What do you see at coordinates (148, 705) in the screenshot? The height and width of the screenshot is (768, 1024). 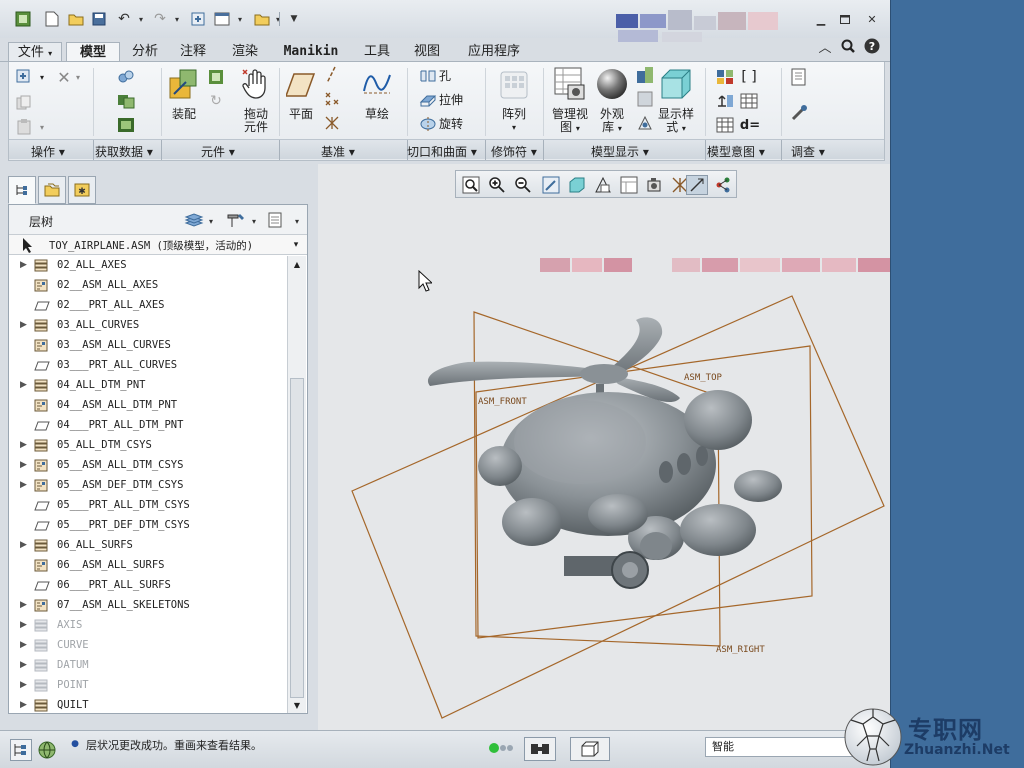 I see `layer-row: ▶ QUILT` at bounding box center [148, 705].